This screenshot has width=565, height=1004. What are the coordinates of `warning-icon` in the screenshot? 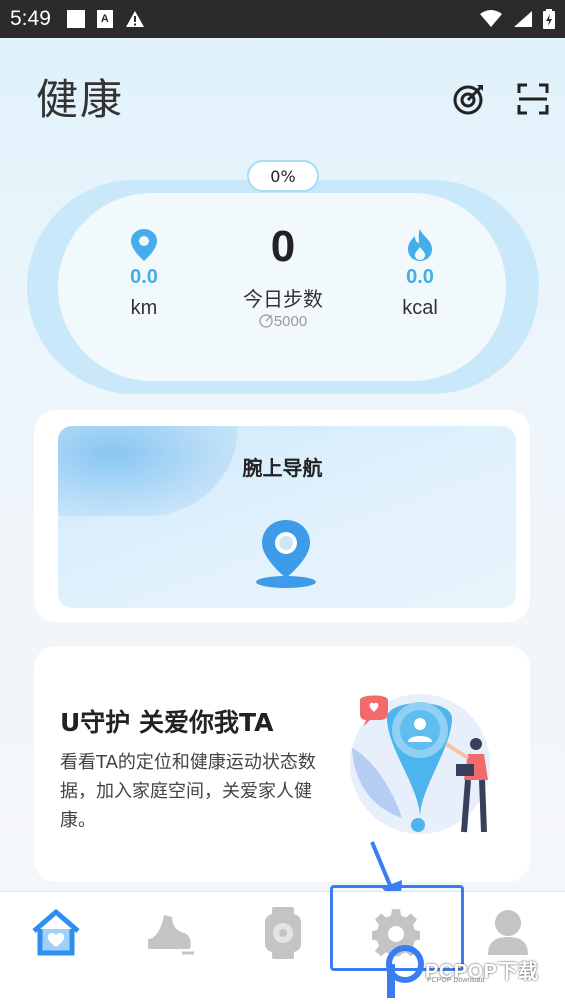 It's located at (134, 19).